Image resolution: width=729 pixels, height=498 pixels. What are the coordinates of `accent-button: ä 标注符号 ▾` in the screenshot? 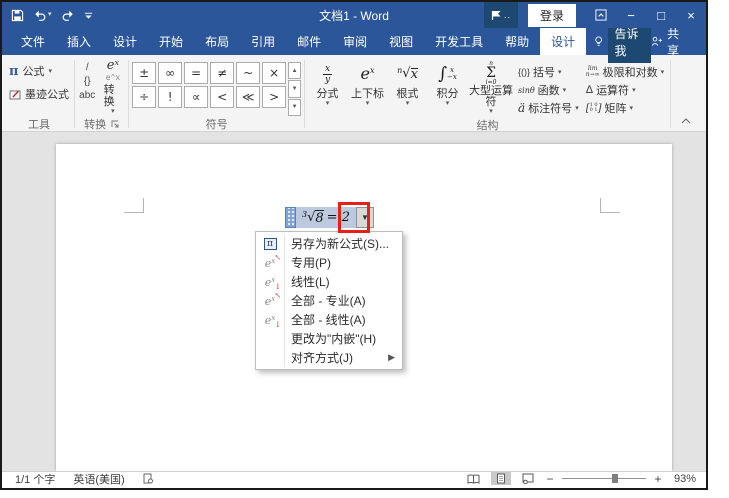 It's located at (548, 108).